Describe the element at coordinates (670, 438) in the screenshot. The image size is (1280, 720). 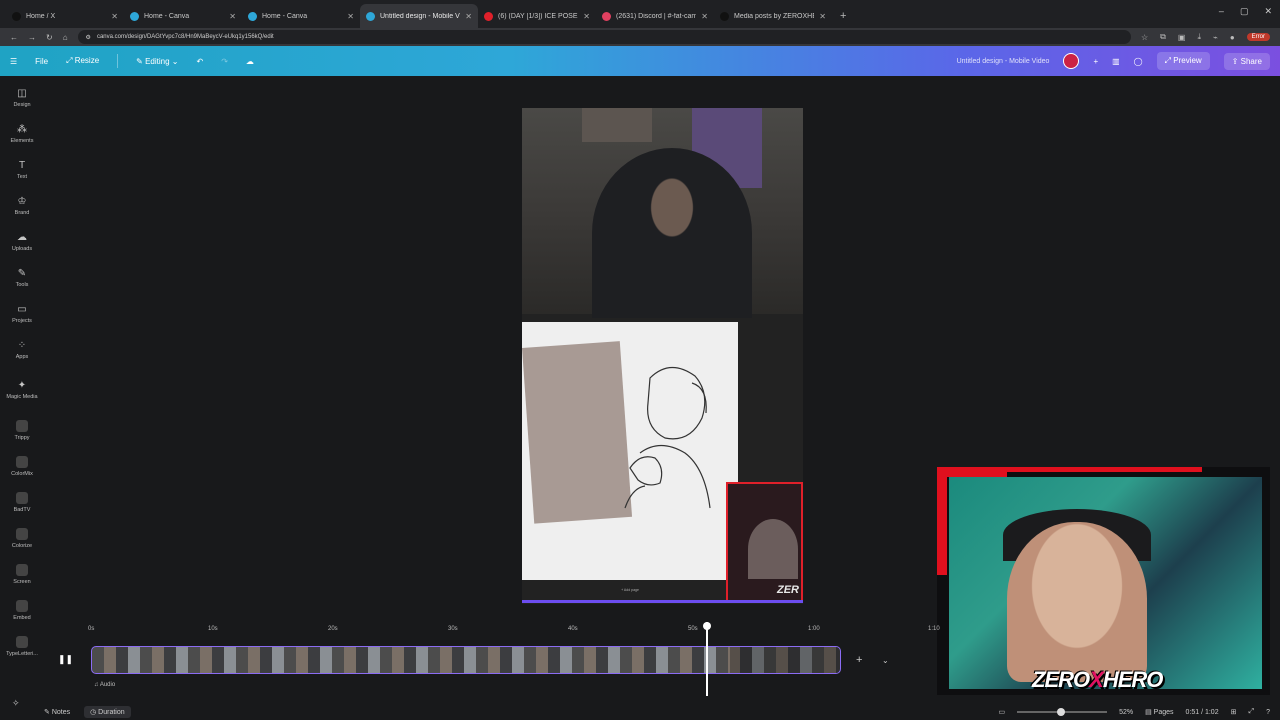
I see `line-drawing` at that location.